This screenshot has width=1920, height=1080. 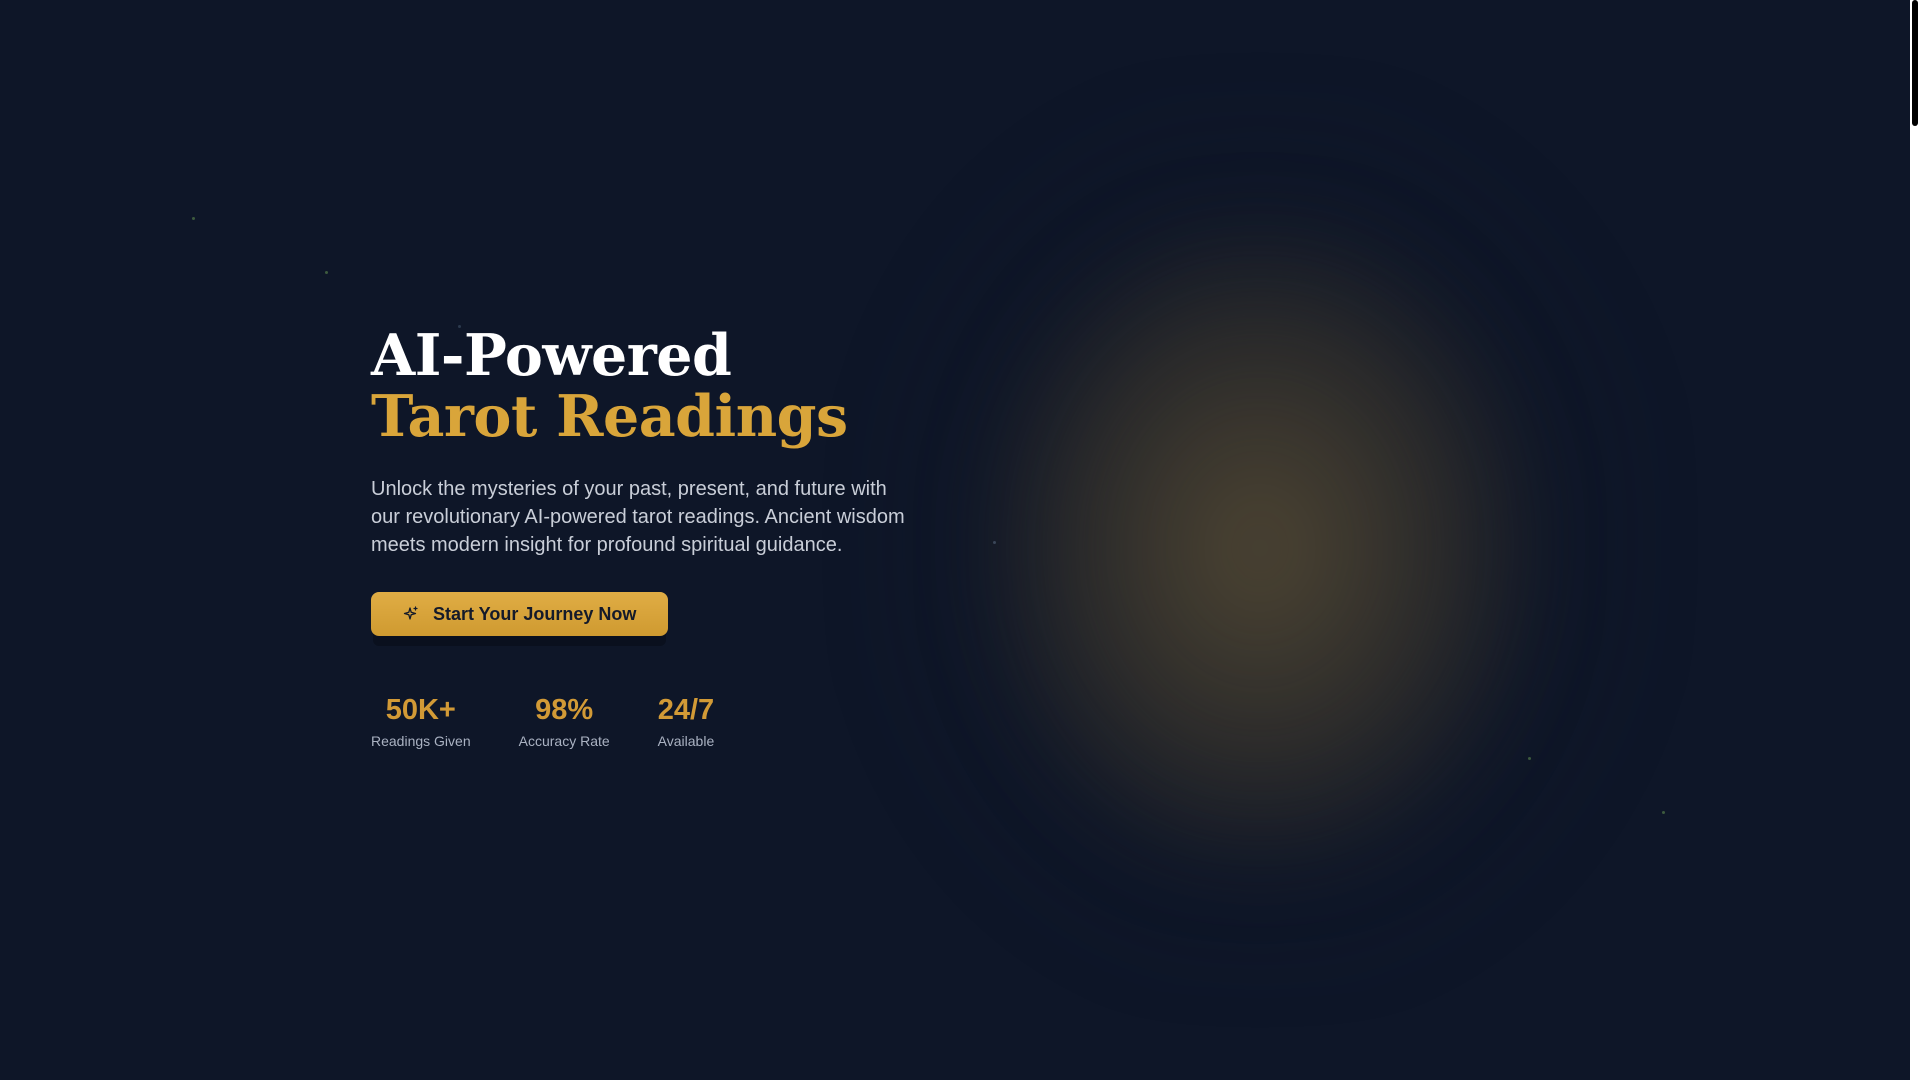 What do you see at coordinates (420, 710) in the screenshot?
I see `stat-value: 50K+` at bounding box center [420, 710].